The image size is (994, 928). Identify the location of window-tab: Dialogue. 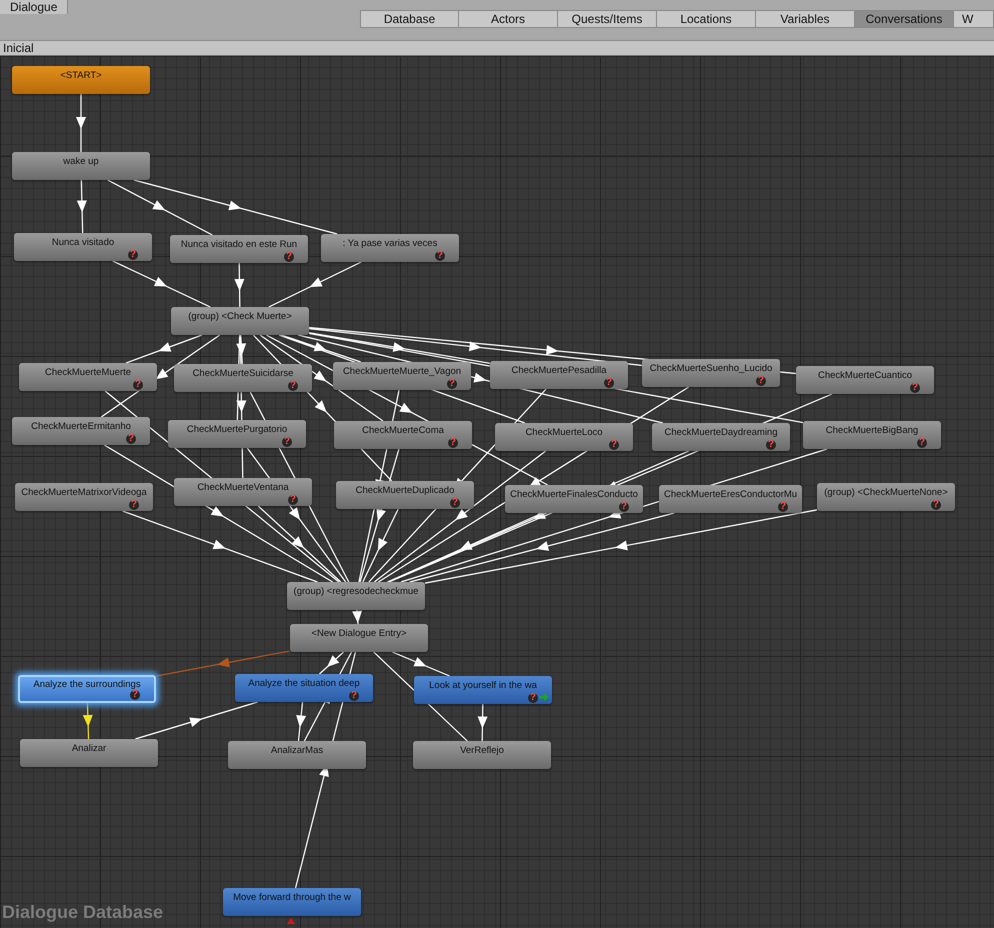
(34, 7).